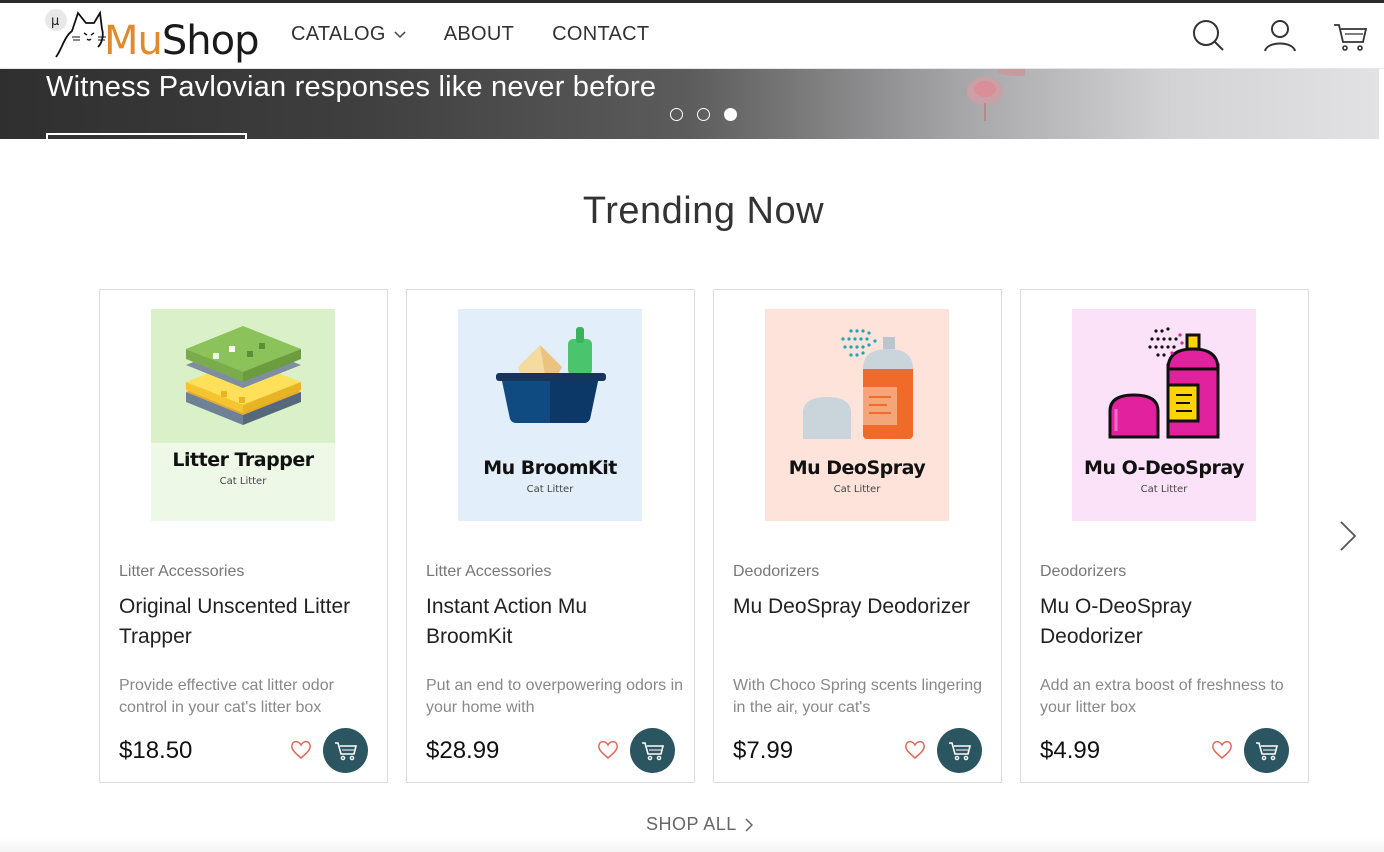 The image size is (1384, 852). What do you see at coordinates (550, 468) in the screenshot?
I see `image-title: Mu BroomKit` at bounding box center [550, 468].